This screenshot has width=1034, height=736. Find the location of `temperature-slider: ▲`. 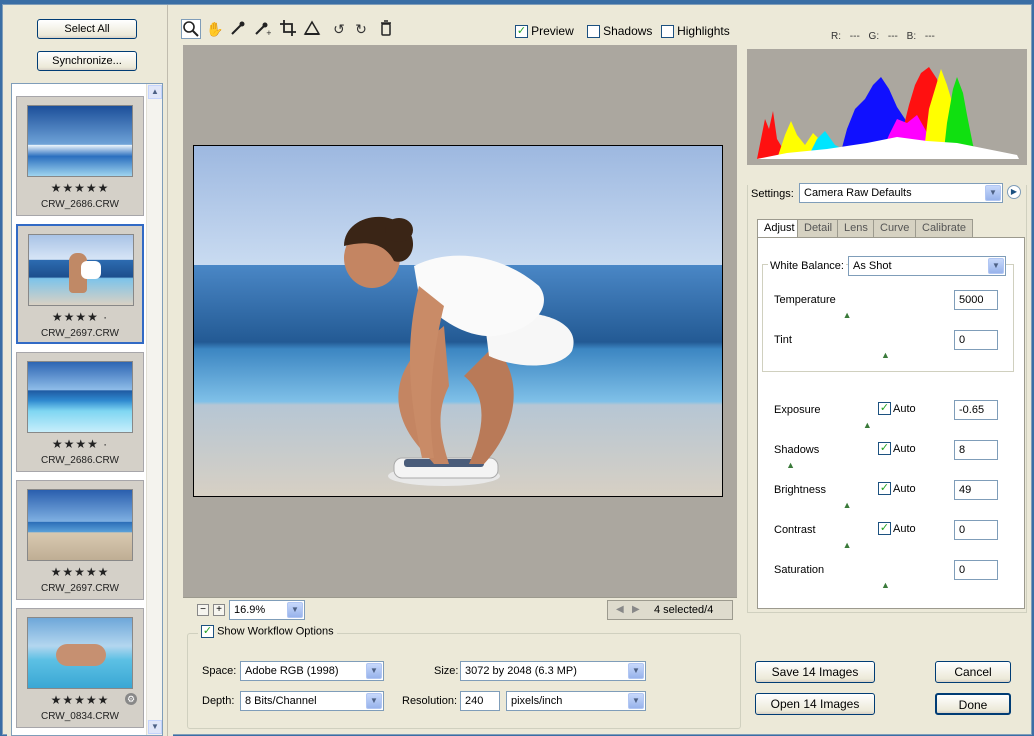

temperature-slider: ▲ is located at coordinates (885, 315).